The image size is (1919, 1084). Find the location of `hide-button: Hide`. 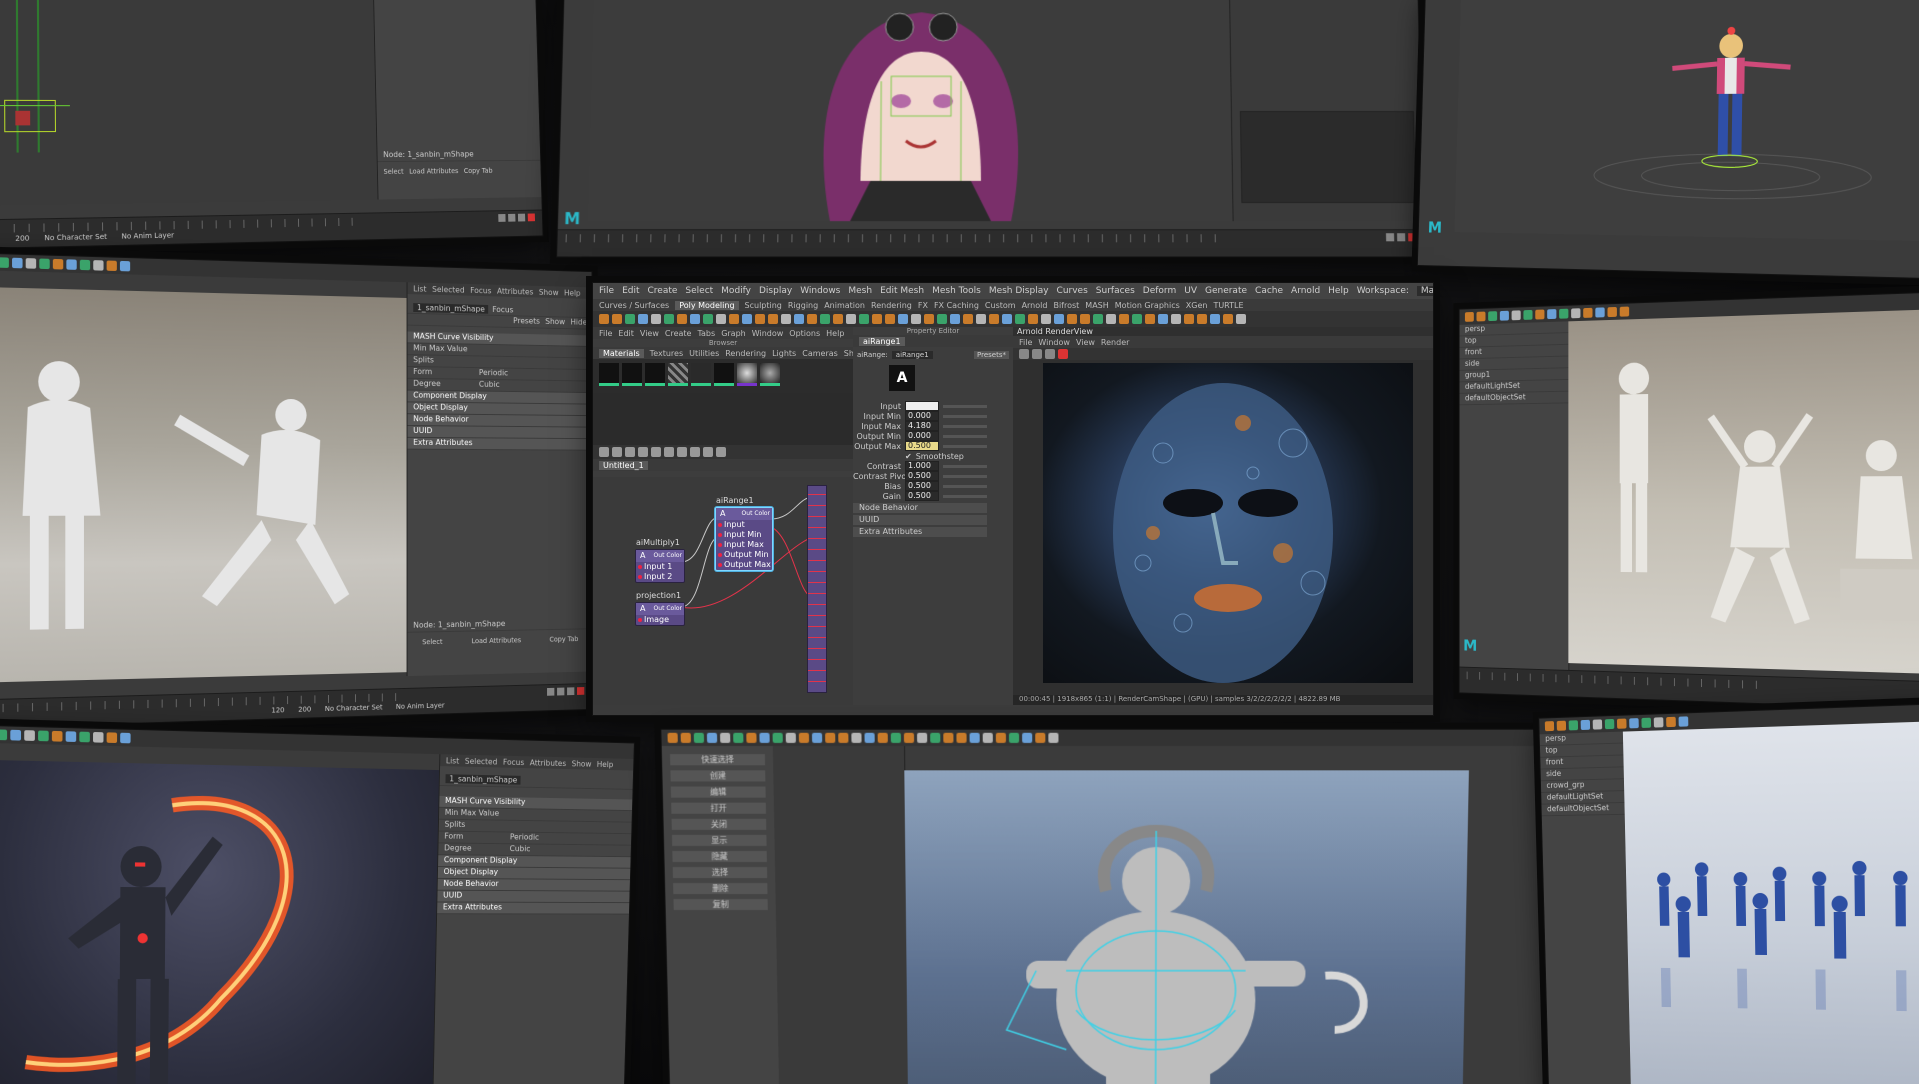

hide-button: Hide is located at coordinates (578, 323).